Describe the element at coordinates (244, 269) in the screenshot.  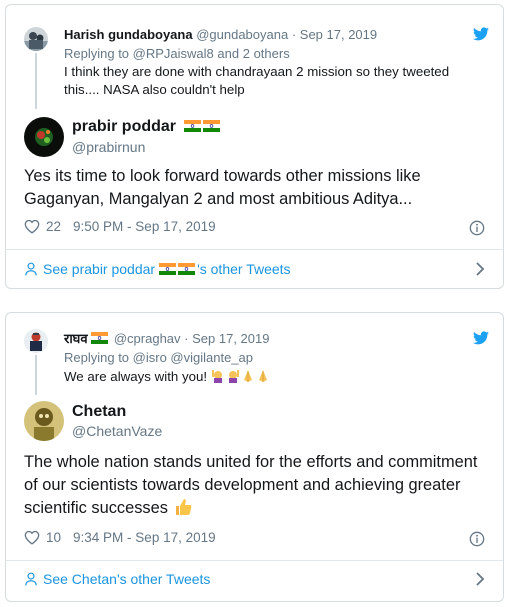
I see `see-other-tweets-suffix: 's other Tweets` at that location.